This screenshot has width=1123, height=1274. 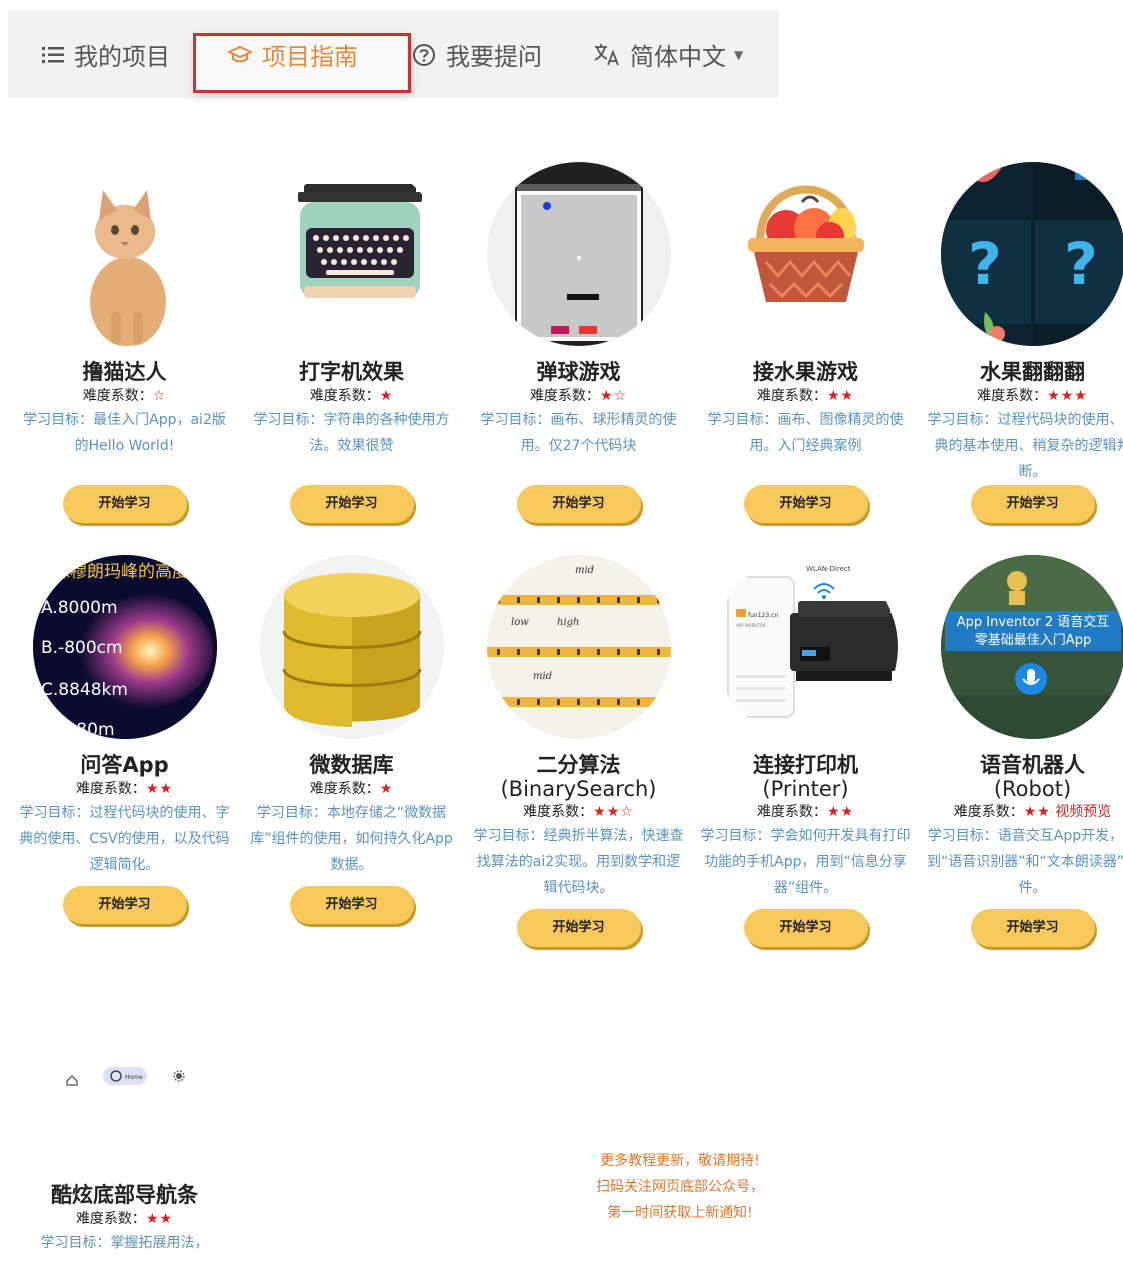 I want to click on language-select: 简体中文 ▼, so click(x=668, y=54).